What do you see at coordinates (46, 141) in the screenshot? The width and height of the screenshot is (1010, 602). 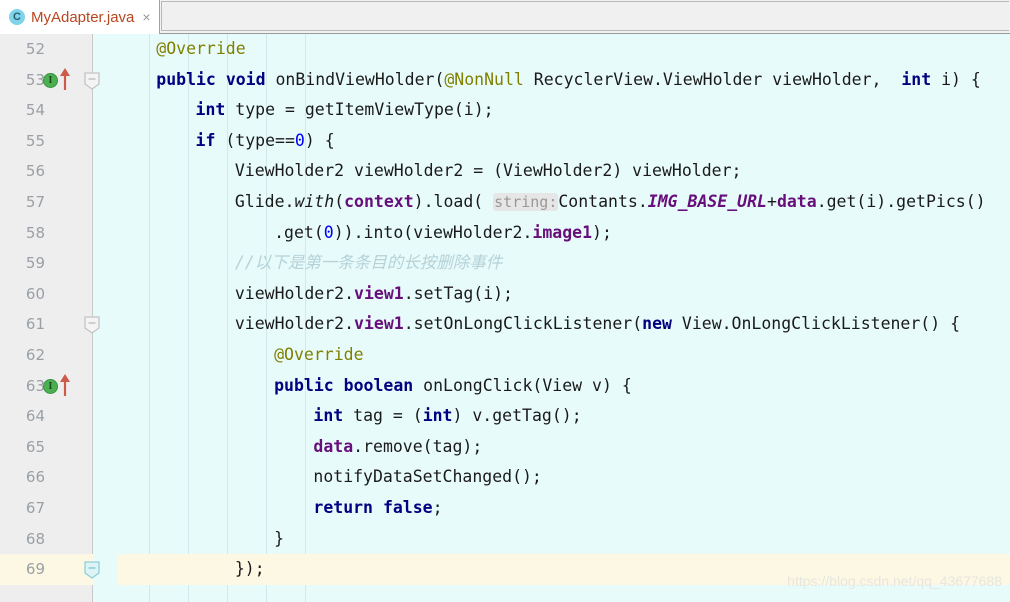 I see `gutter-row: 55` at bounding box center [46, 141].